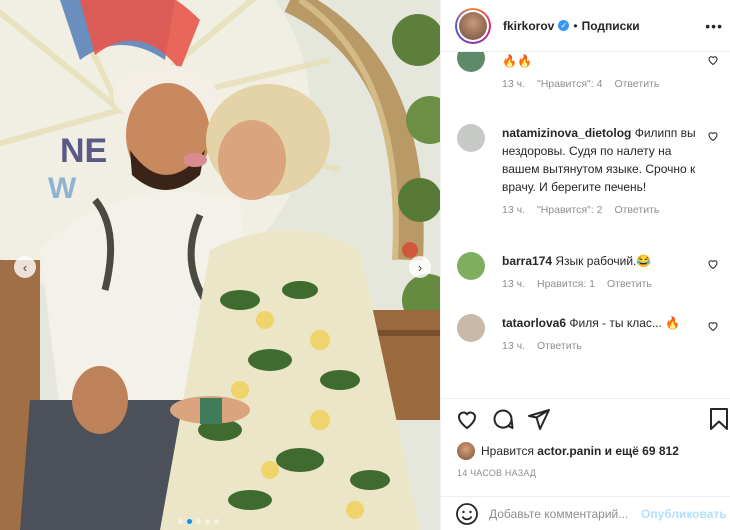 This screenshot has width=730, height=530. Describe the element at coordinates (420, 267) in the screenshot. I see `chevron-right-icon: ›` at that location.